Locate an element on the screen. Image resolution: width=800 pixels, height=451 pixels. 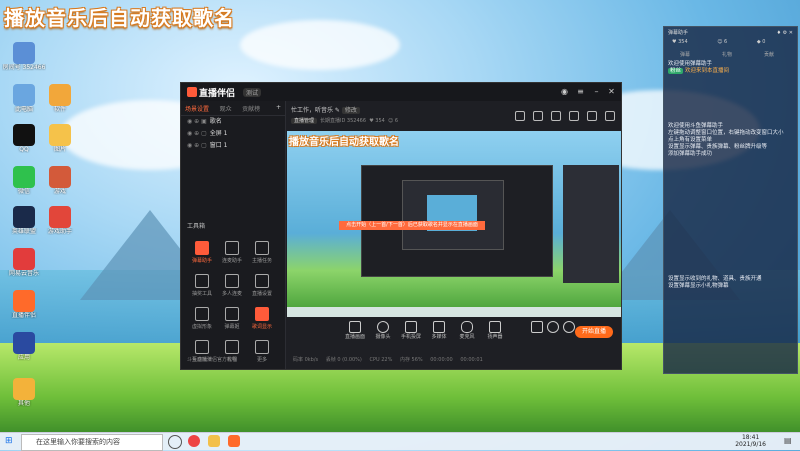
notification-icon: ▤ is located at coordinates (789, 441).